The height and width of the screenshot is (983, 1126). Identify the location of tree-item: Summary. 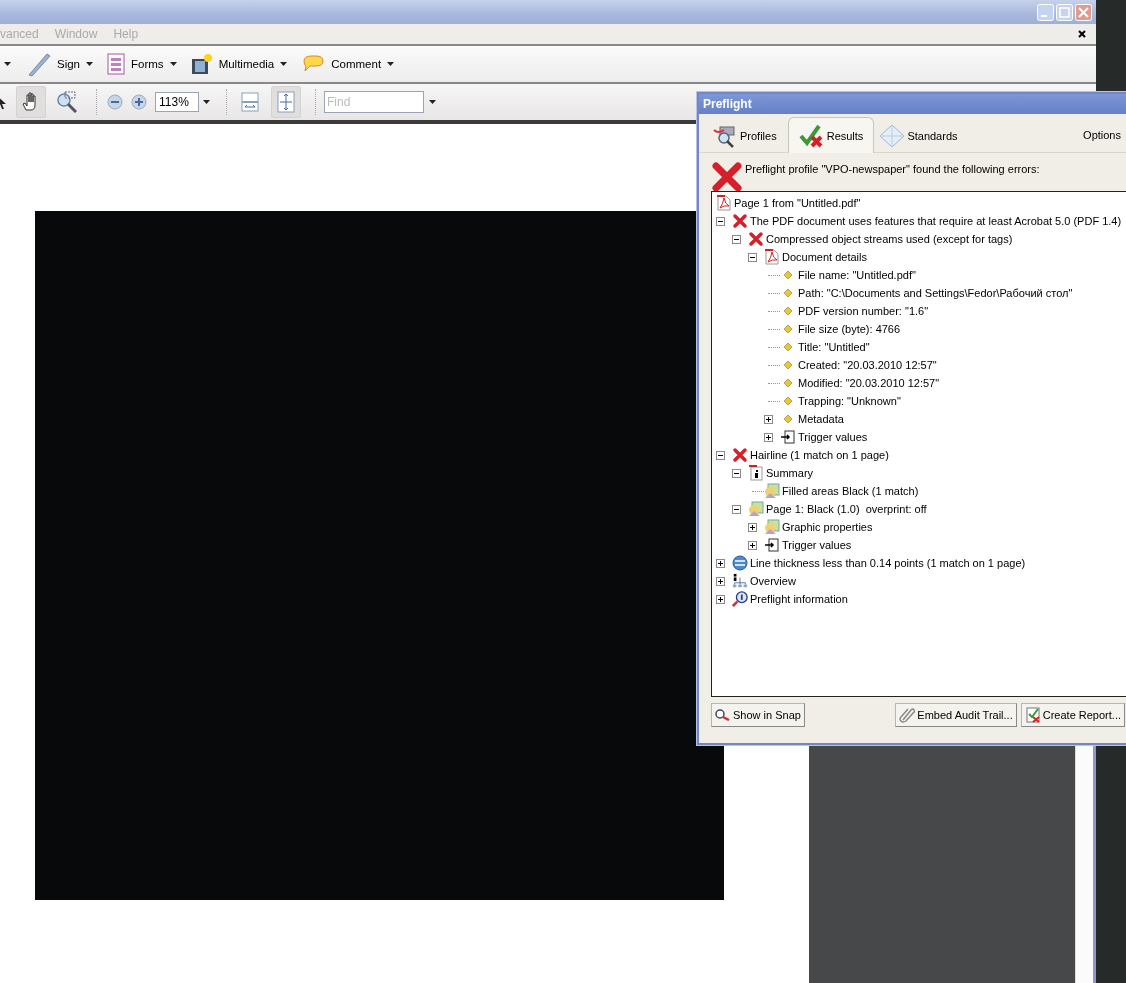
(790, 473).